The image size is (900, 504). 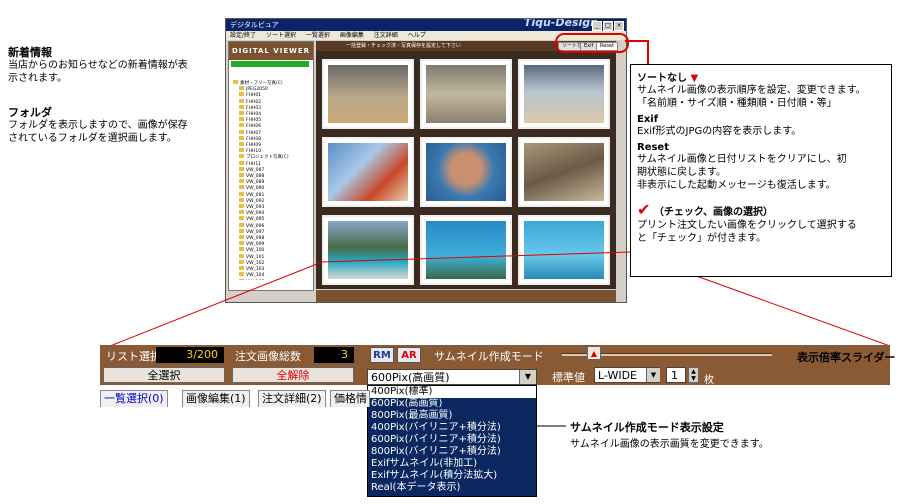 I want to click on dropdown-option: 800Pix(バイリニア+積分法), so click(x=452, y=452).